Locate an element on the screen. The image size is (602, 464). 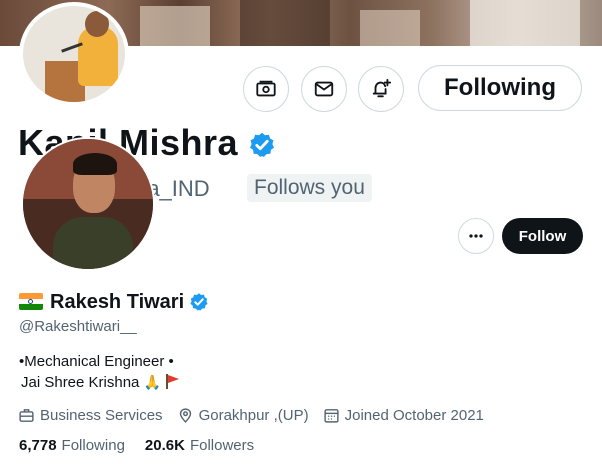
message-button is located at coordinates (324, 89).